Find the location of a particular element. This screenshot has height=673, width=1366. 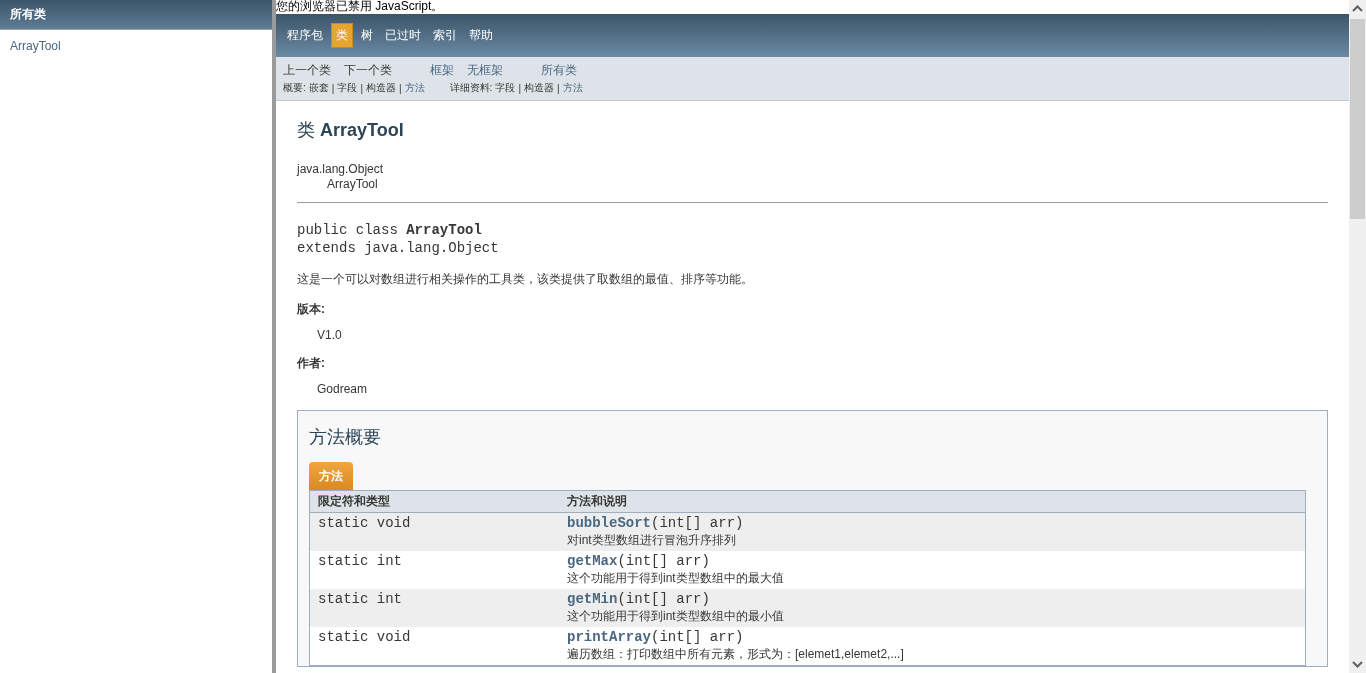

nav-link: 框架 is located at coordinates (442, 69).